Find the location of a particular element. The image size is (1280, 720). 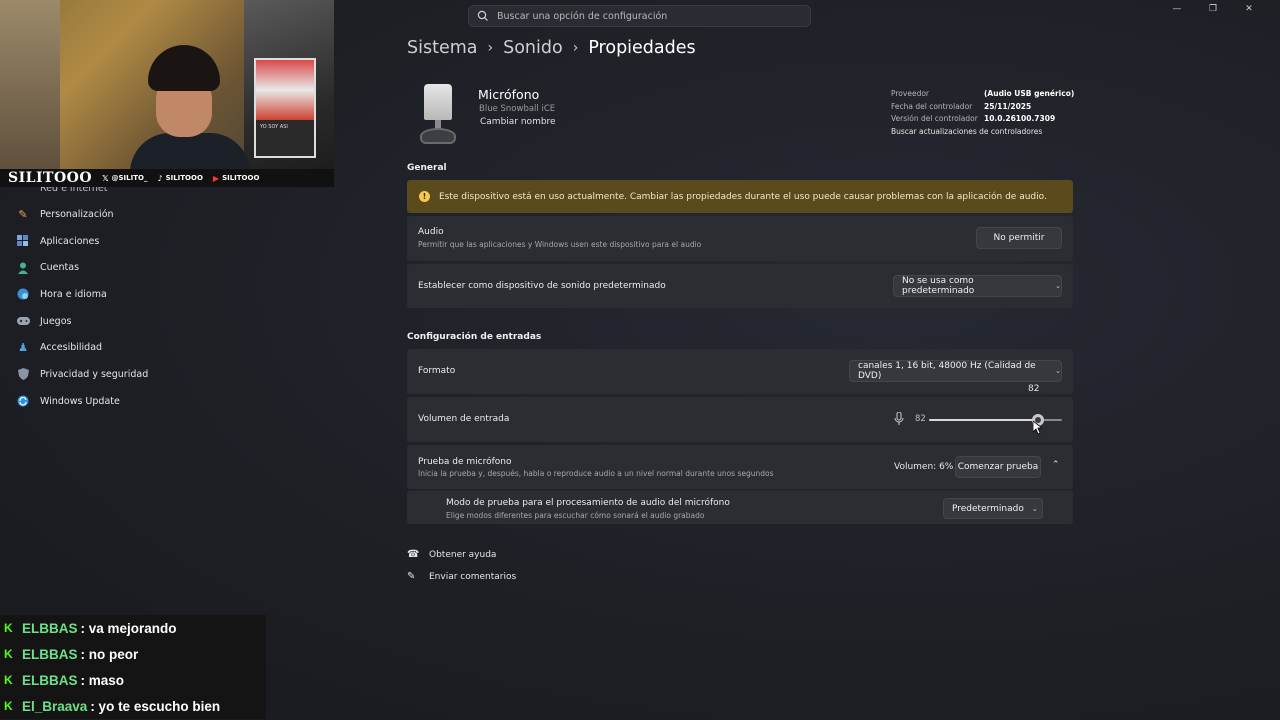

chat-message: K ELBBAS : maso is located at coordinates (133, 680).